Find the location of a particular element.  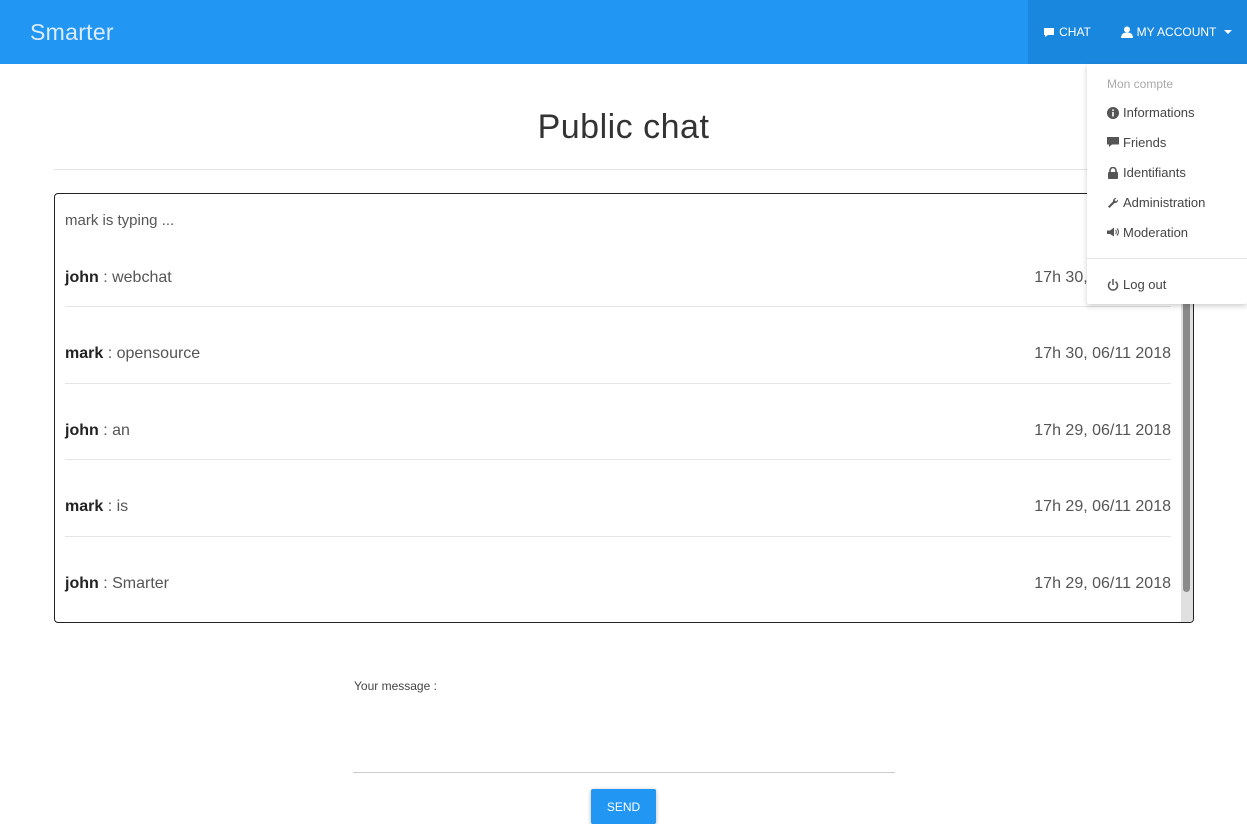

wrench-icon is located at coordinates (1113, 203).